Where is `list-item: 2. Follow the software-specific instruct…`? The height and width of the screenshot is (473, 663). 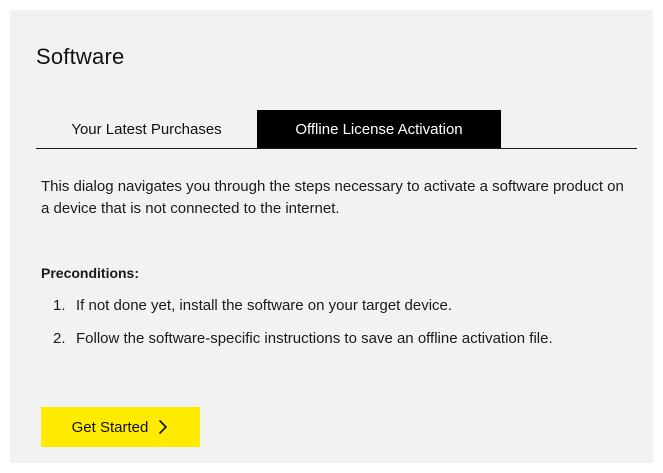
list-item: 2. Follow the software-specific instruct… is located at coordinates (328, 339).